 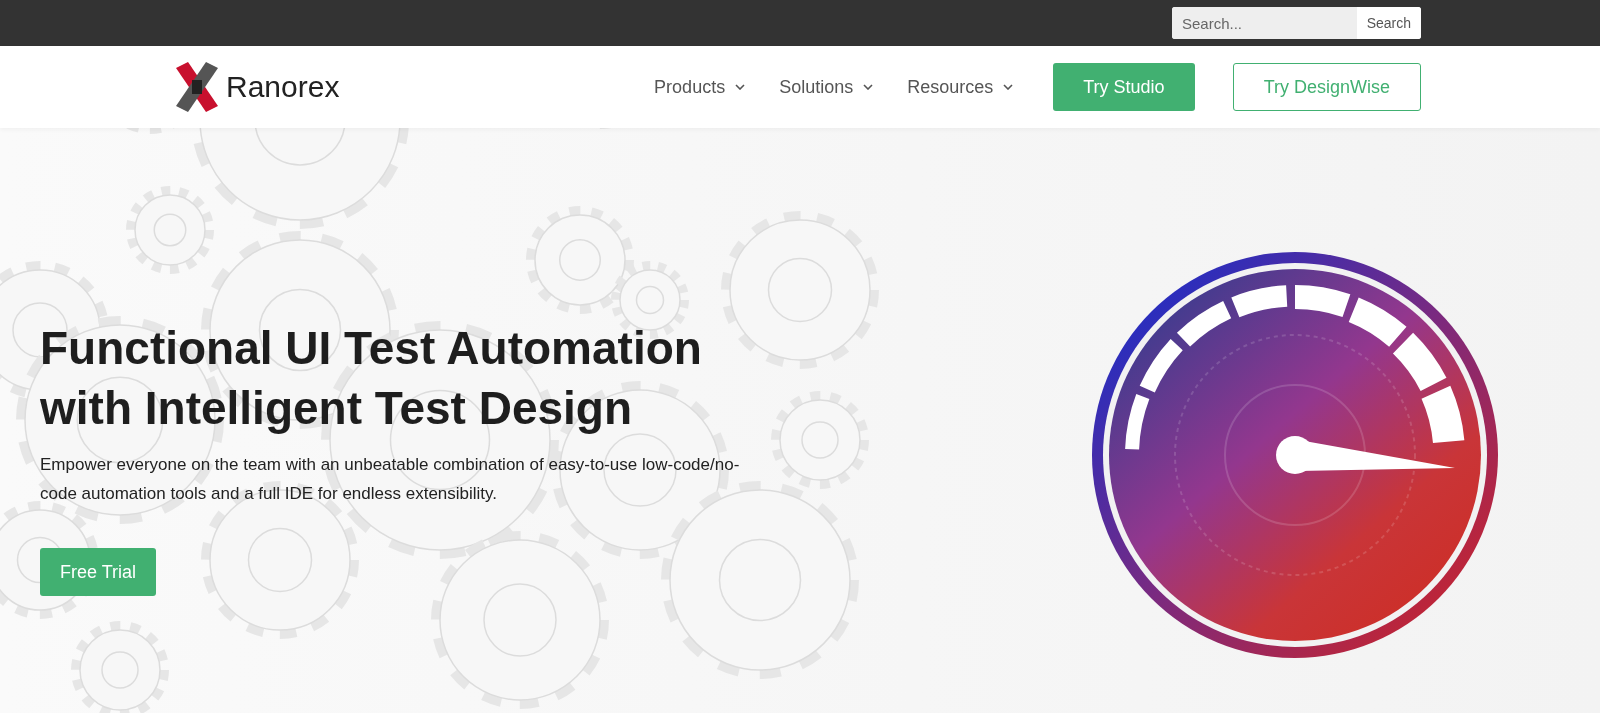 What do you see at coordinates (390, 479) in the screenshot?
I see `hero-description: Empower everyone on the team with an unbeatable combination of easy-to-use low-code/no-code automation tools and a full IDE for endless extensibility.` at bounding box center [390, 479].